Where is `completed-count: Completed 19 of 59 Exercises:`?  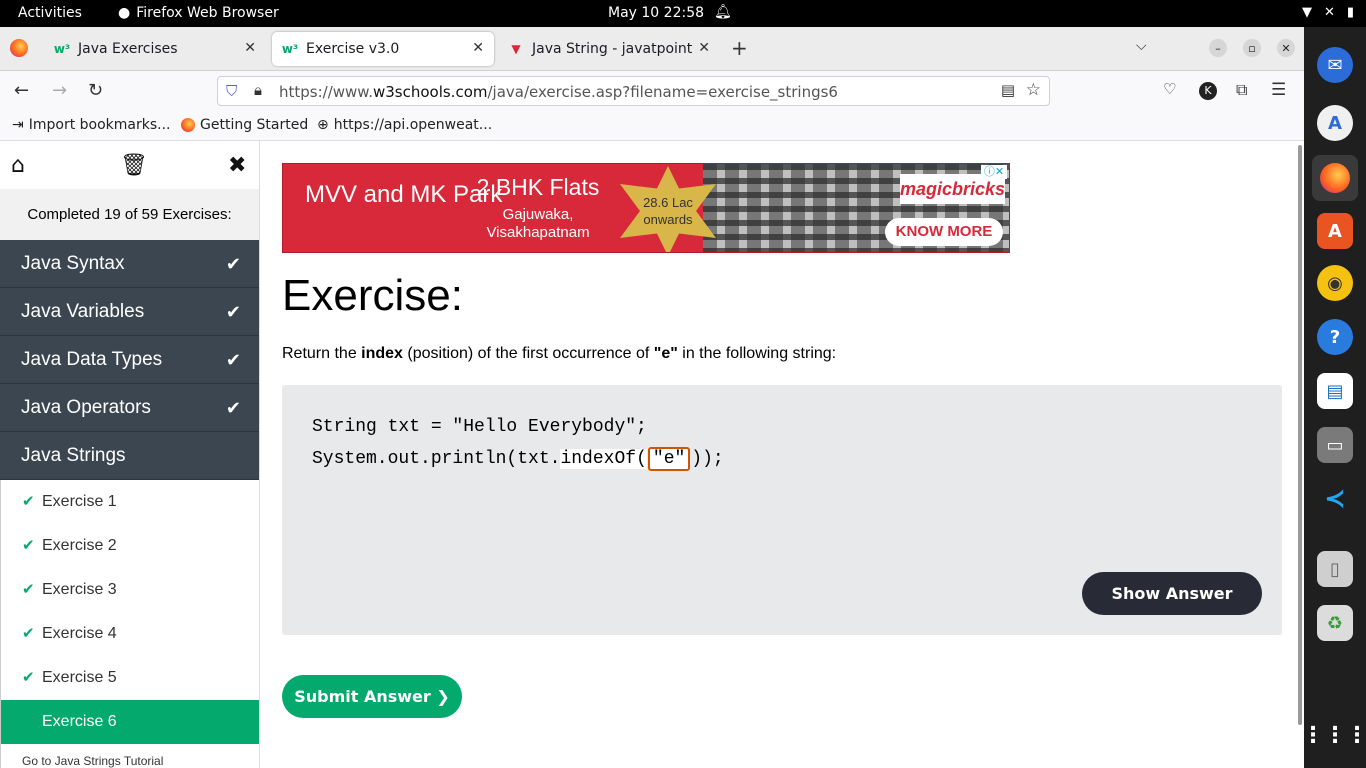 completed-count: Completed 19 of 59 Exercises: is located at coordinates (129, 214).